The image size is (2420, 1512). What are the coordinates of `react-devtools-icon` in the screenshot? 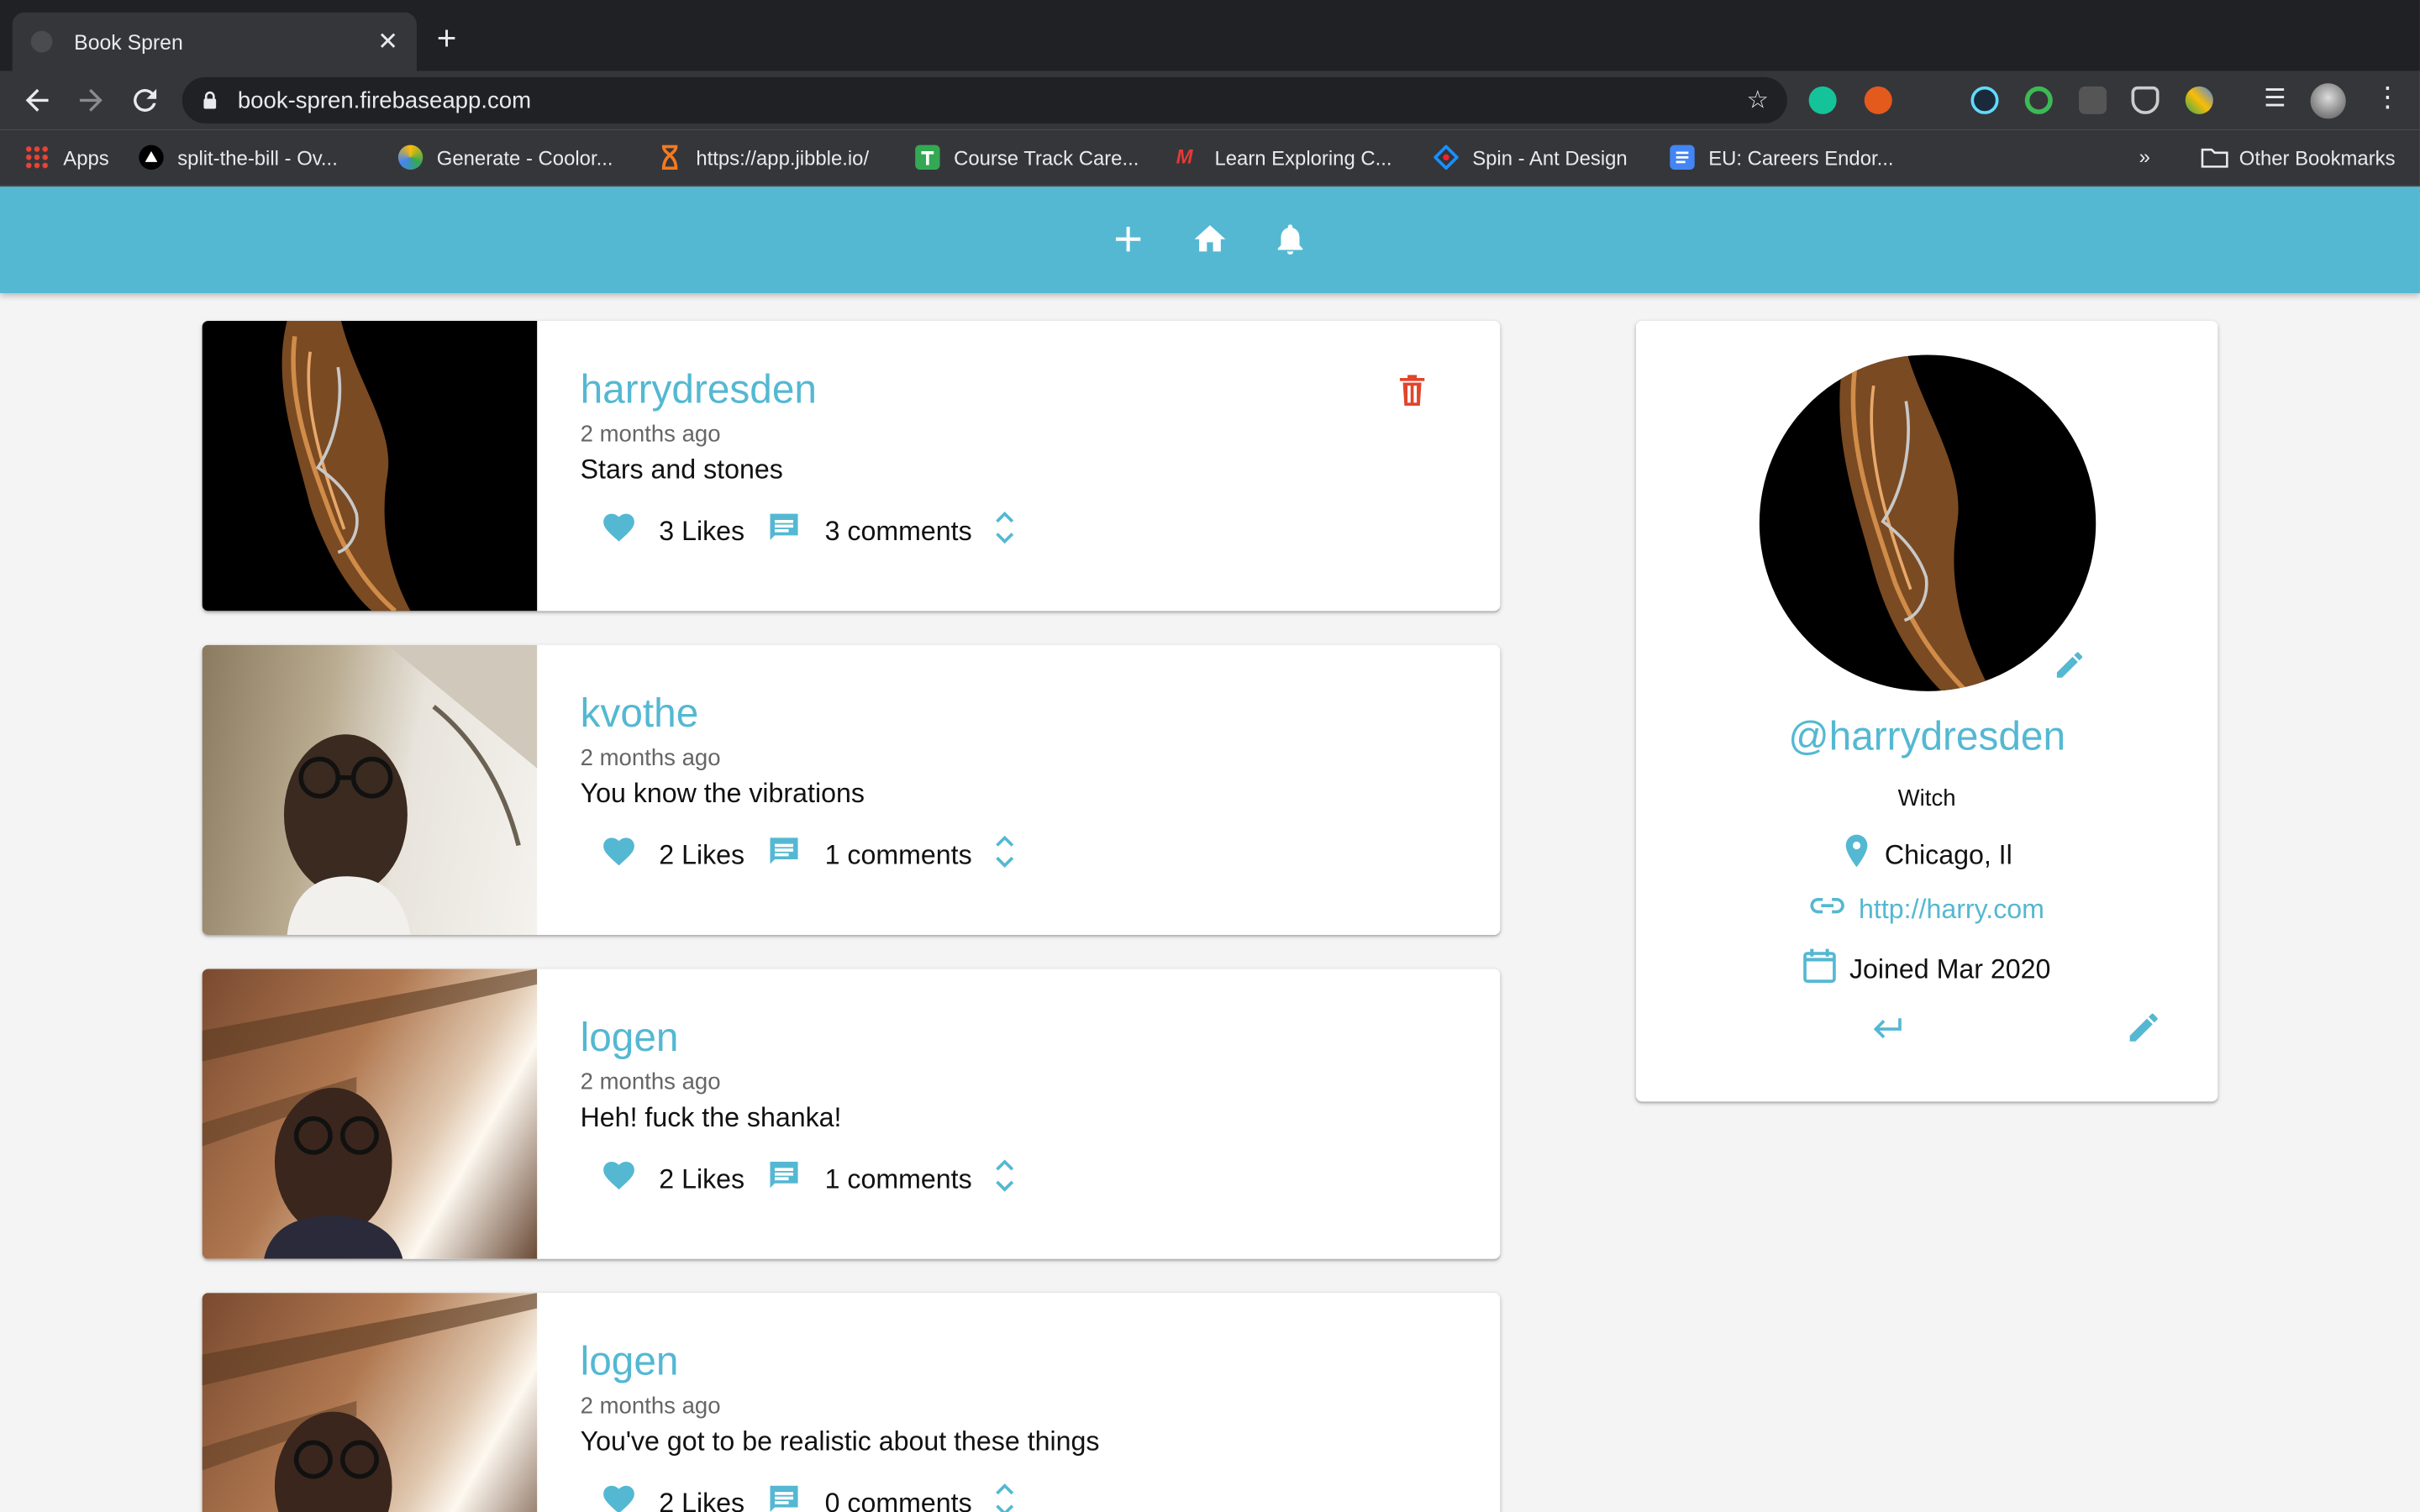 It's located at (1984, 100).